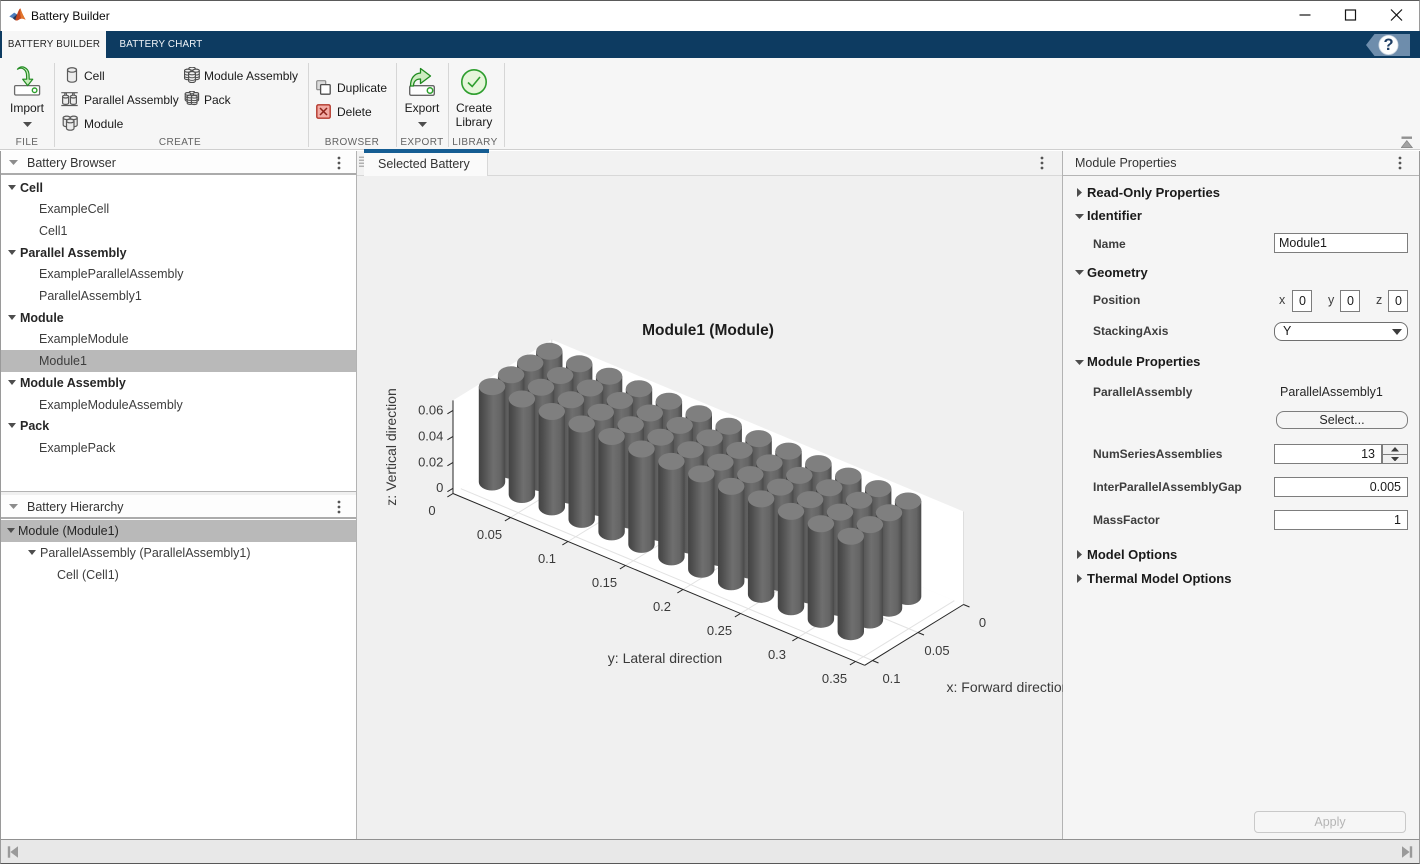  What do you see at coordinates (662, 606) in the screenshot?
I see `svg-text: 0.2` at bounding box center [662, 606].